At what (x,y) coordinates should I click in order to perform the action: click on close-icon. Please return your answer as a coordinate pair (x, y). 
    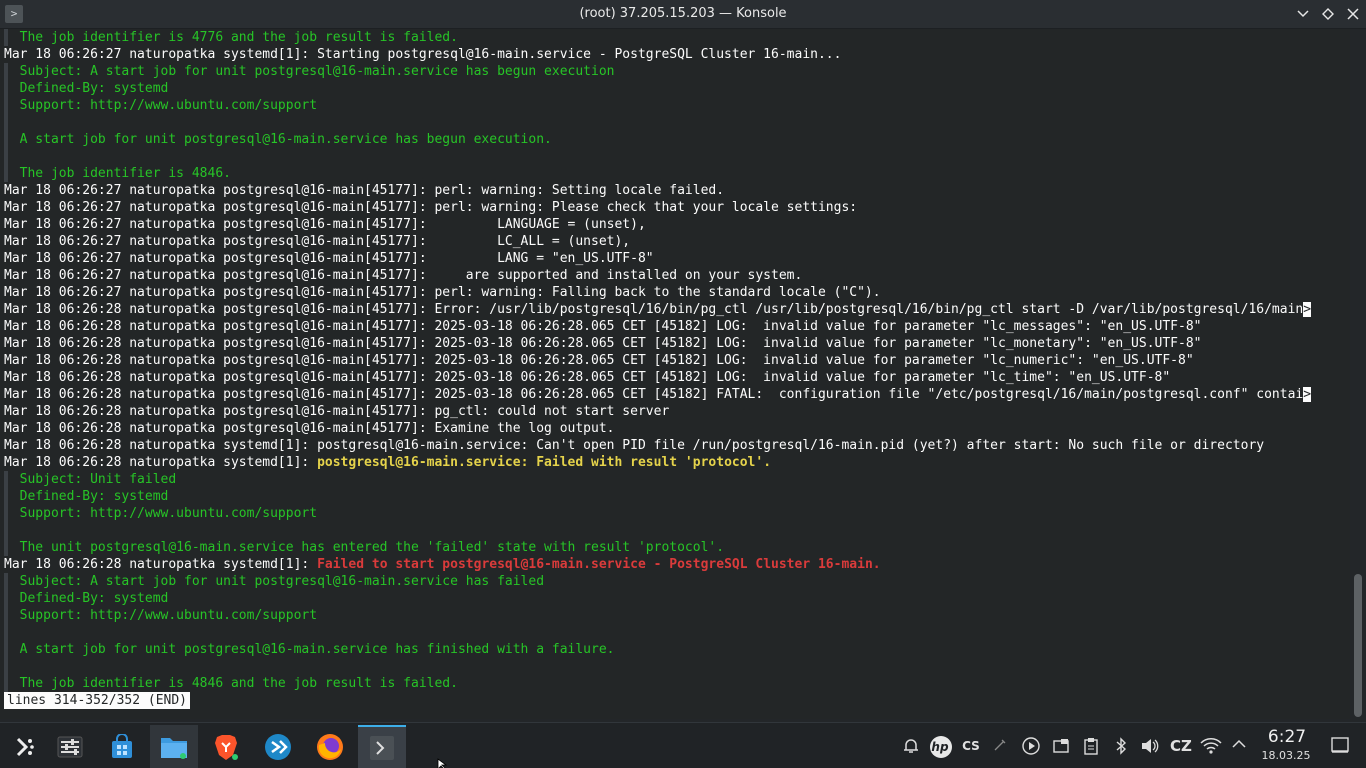
    Looking at the image, I should click on (1353, 14).